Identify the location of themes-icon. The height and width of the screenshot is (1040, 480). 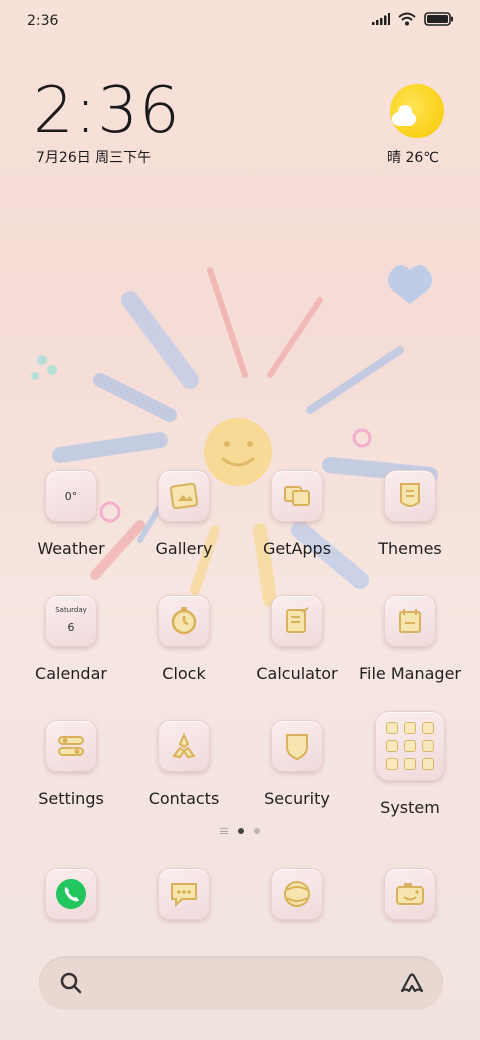
(410, 496).